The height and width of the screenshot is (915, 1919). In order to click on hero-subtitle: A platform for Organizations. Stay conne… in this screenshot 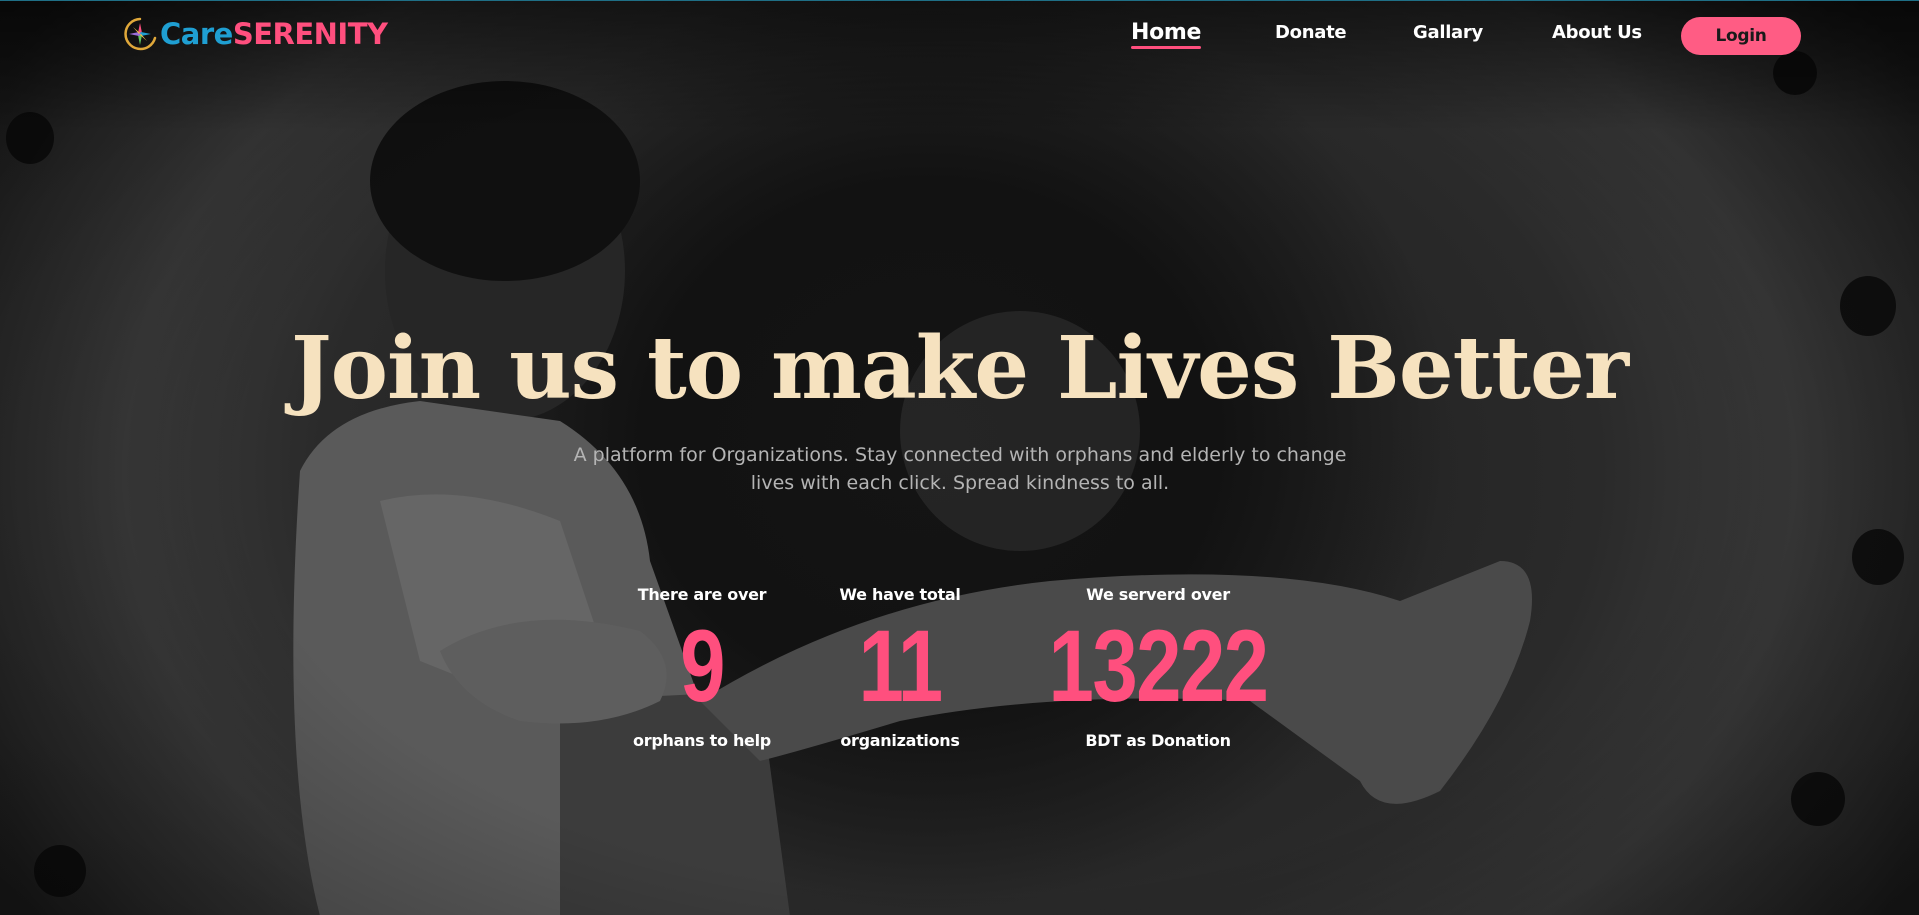, I will do `click(960, 469)`.